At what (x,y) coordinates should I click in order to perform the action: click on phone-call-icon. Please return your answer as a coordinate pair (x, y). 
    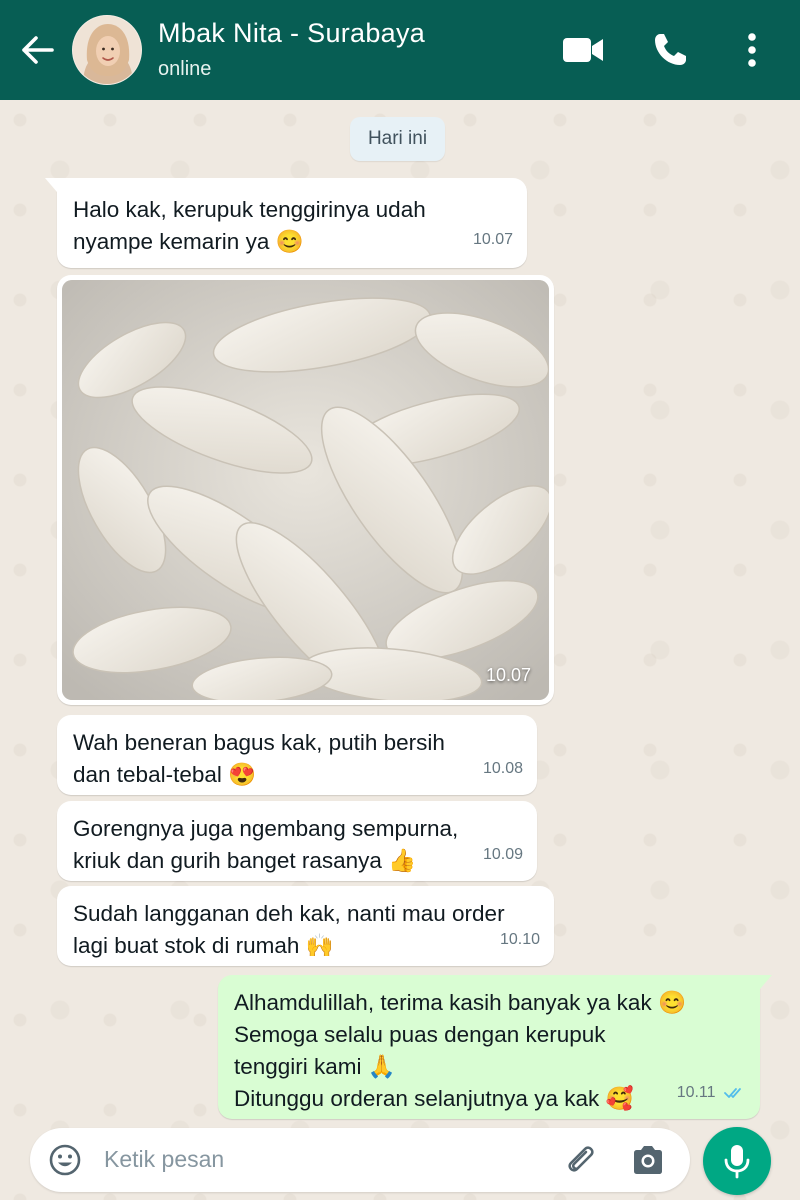
    Looking at the image, I should click on (670, 50).